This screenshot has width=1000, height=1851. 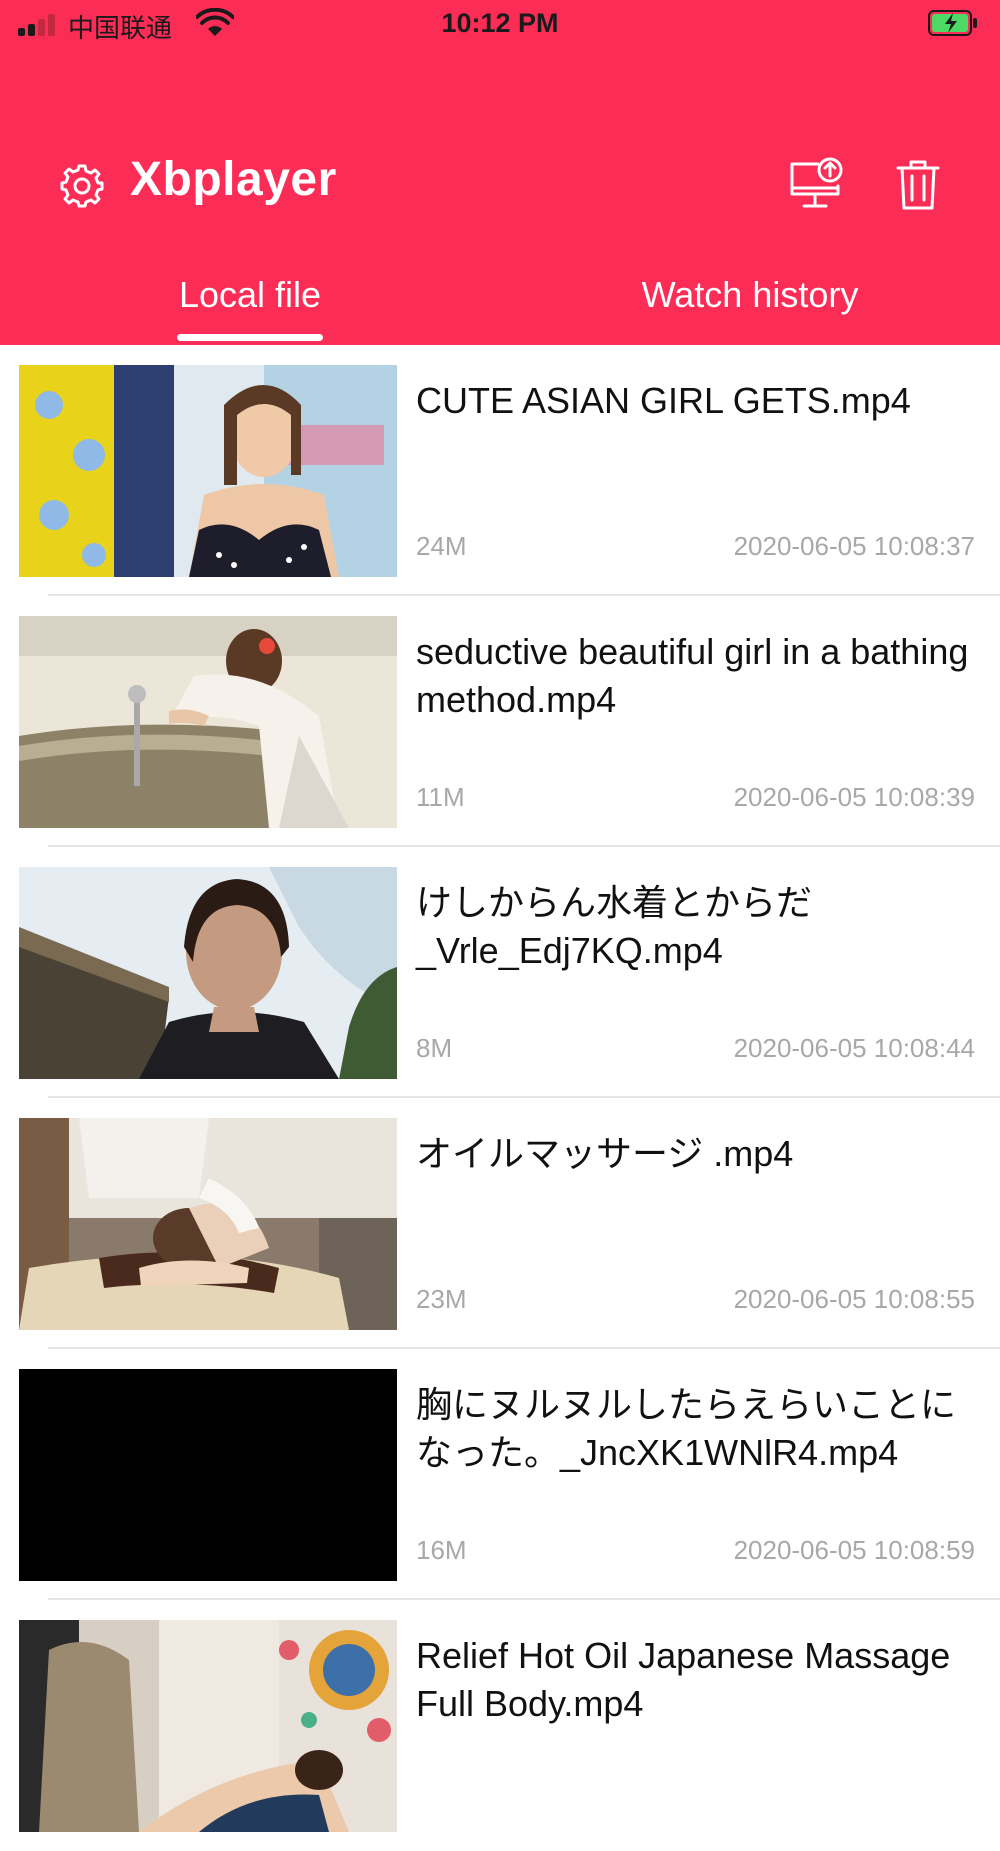 What do you see at coordinates (500, 185) in the screenshot?
I see `title-row: Xbplayer` at bounding box center [500, 185].